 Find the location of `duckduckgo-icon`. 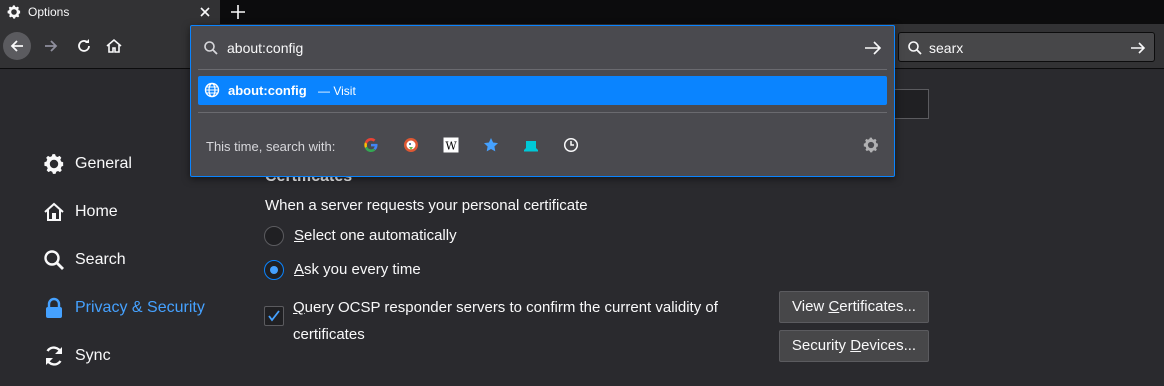

duckduckgo-icon is located at coordinates (411, 145).